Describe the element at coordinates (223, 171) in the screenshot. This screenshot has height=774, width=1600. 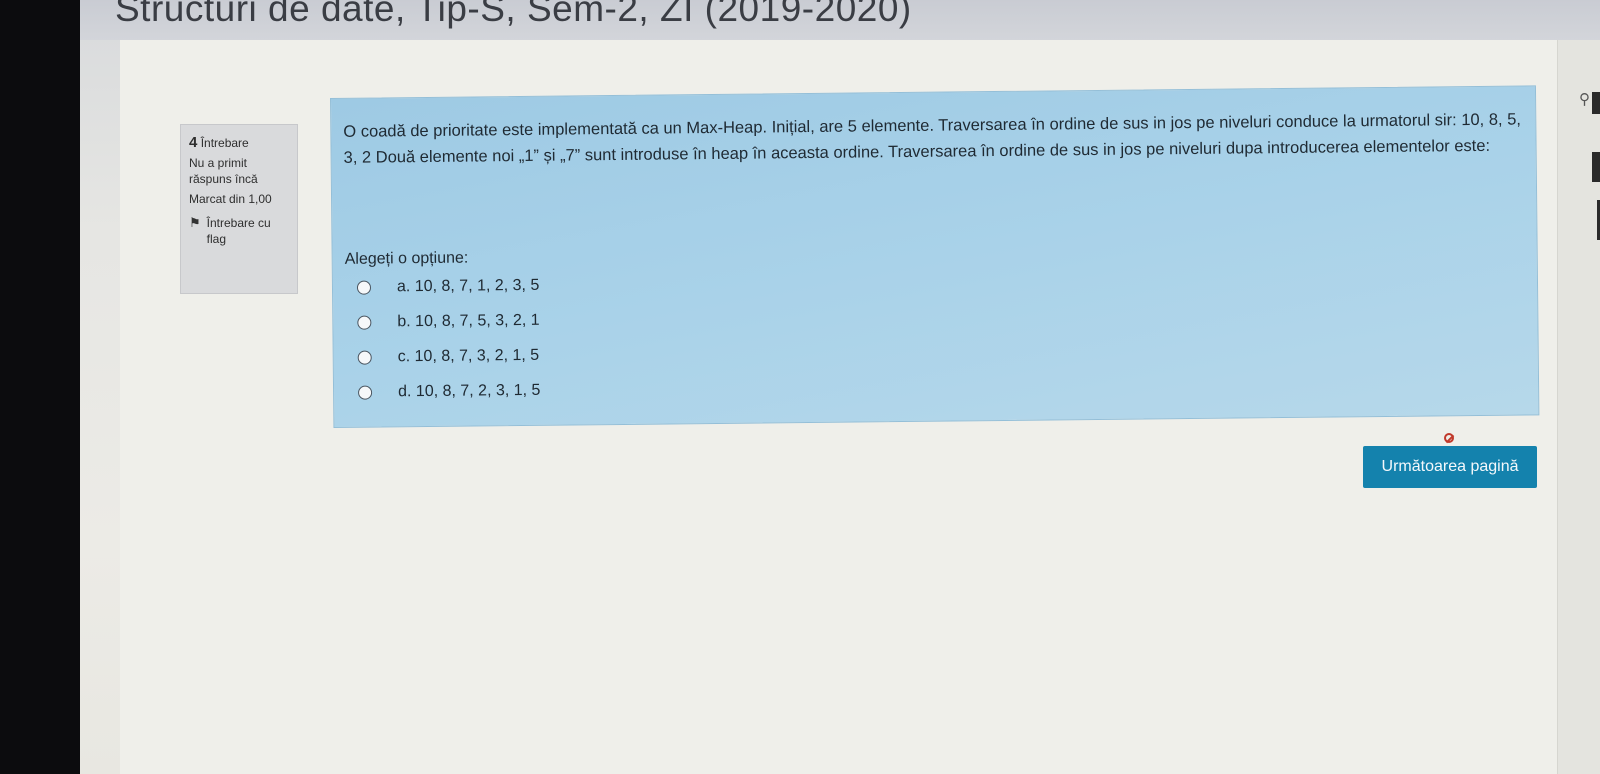
I see `answer-status: Nu a primit răspuns încă` at that location.